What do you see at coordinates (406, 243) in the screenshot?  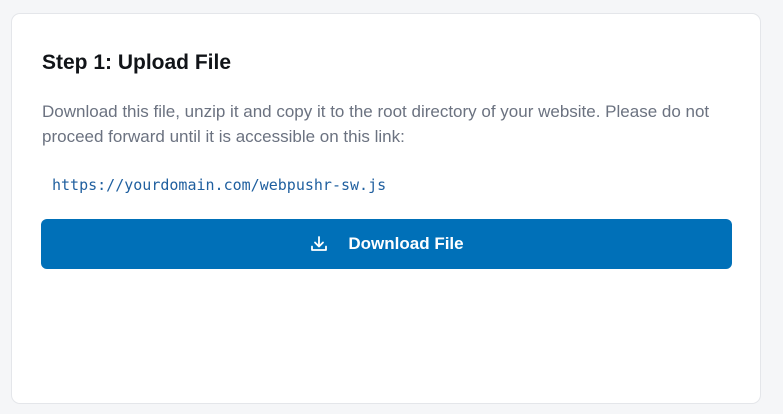 I see `download-button-label: Download File` at bounding box center [406, 243].